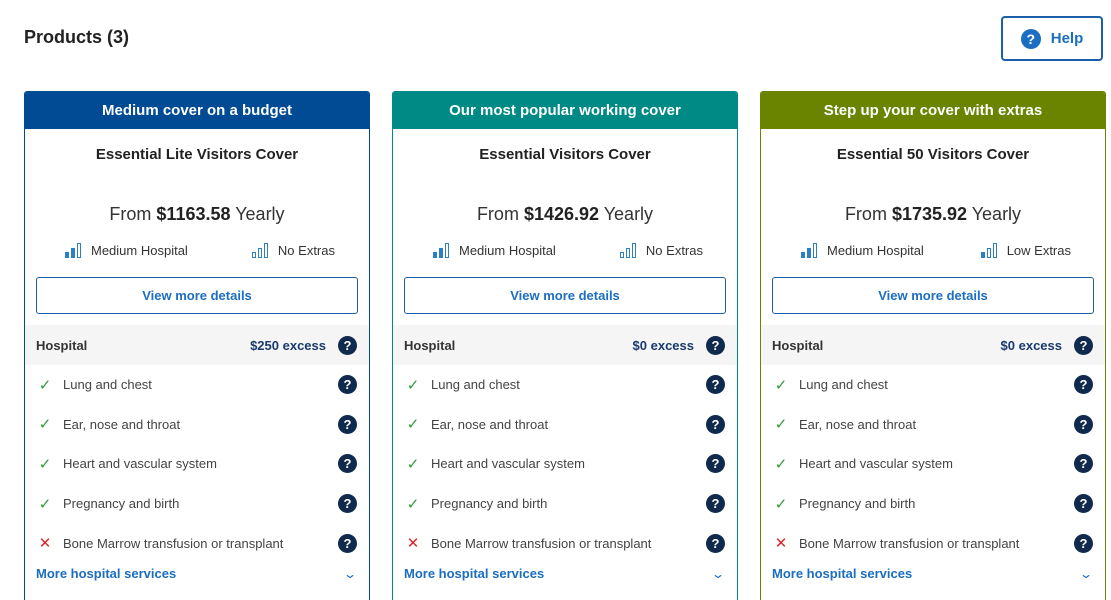  What do you see at coordinates (933, 110) in the screenshot?
I see `card-header: Step up your cover with extras` at bounding box center [933, 110].